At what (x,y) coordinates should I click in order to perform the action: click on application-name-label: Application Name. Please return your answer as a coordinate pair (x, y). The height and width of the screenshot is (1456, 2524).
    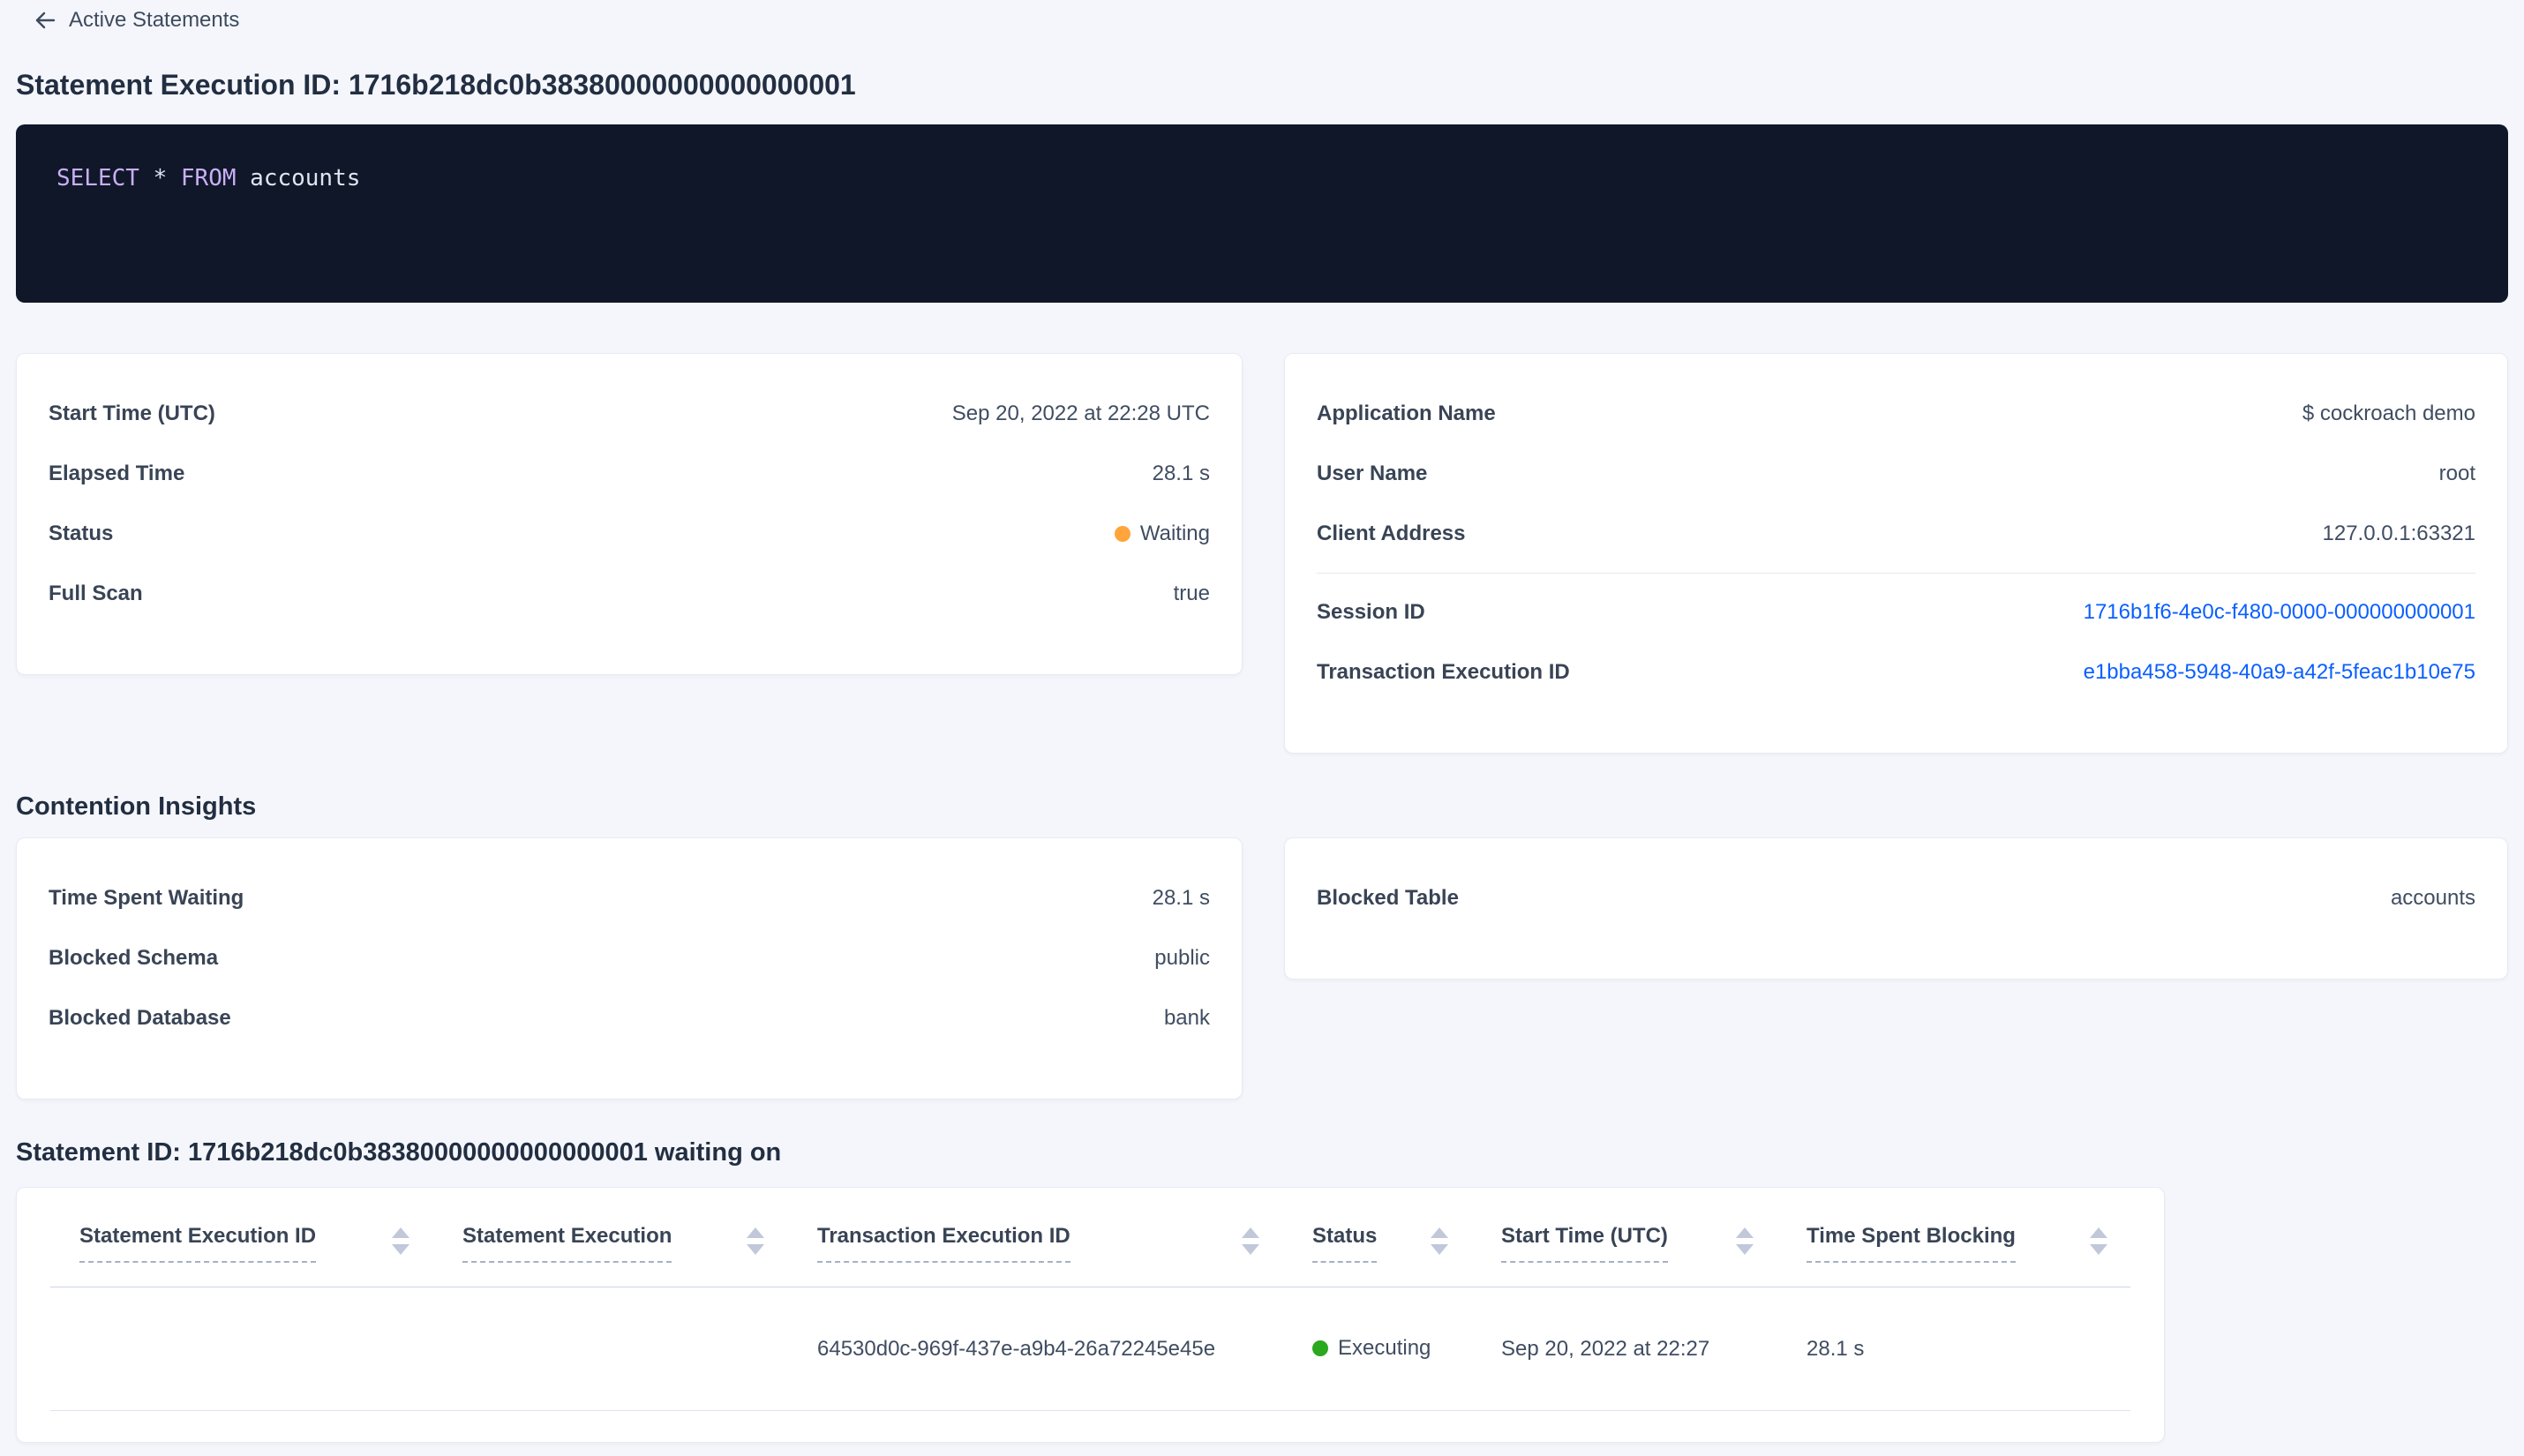
    Looking at the image, I should click on (1406, 413).